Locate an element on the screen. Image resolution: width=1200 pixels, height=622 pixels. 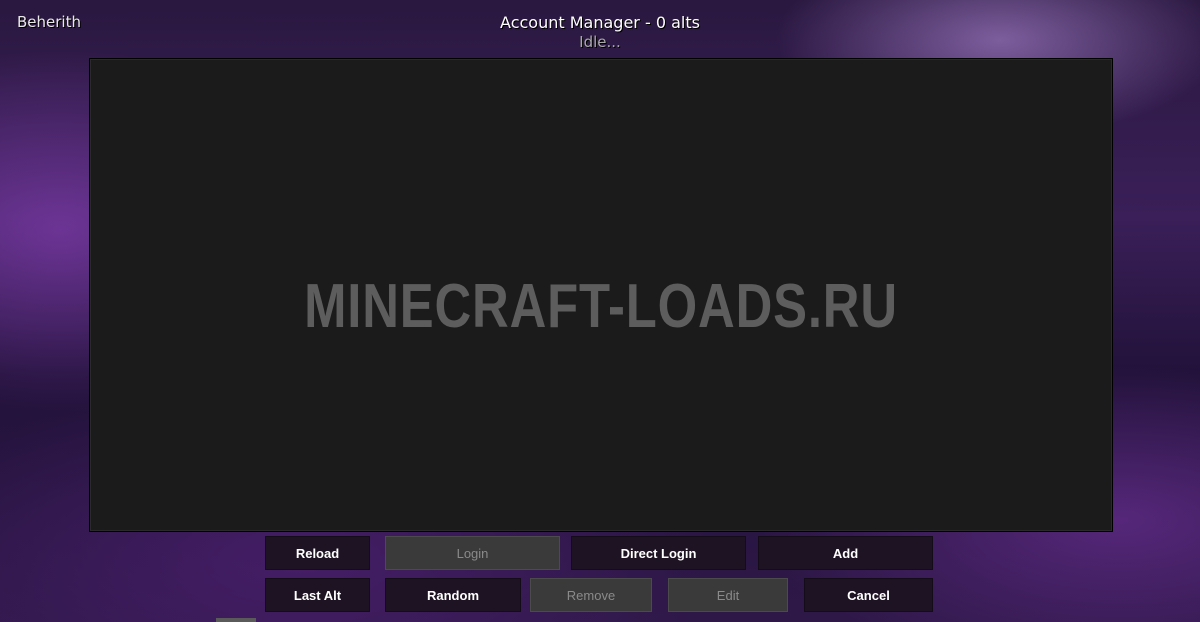
cancel-button: Cancel is located at coordinates (868, 595).